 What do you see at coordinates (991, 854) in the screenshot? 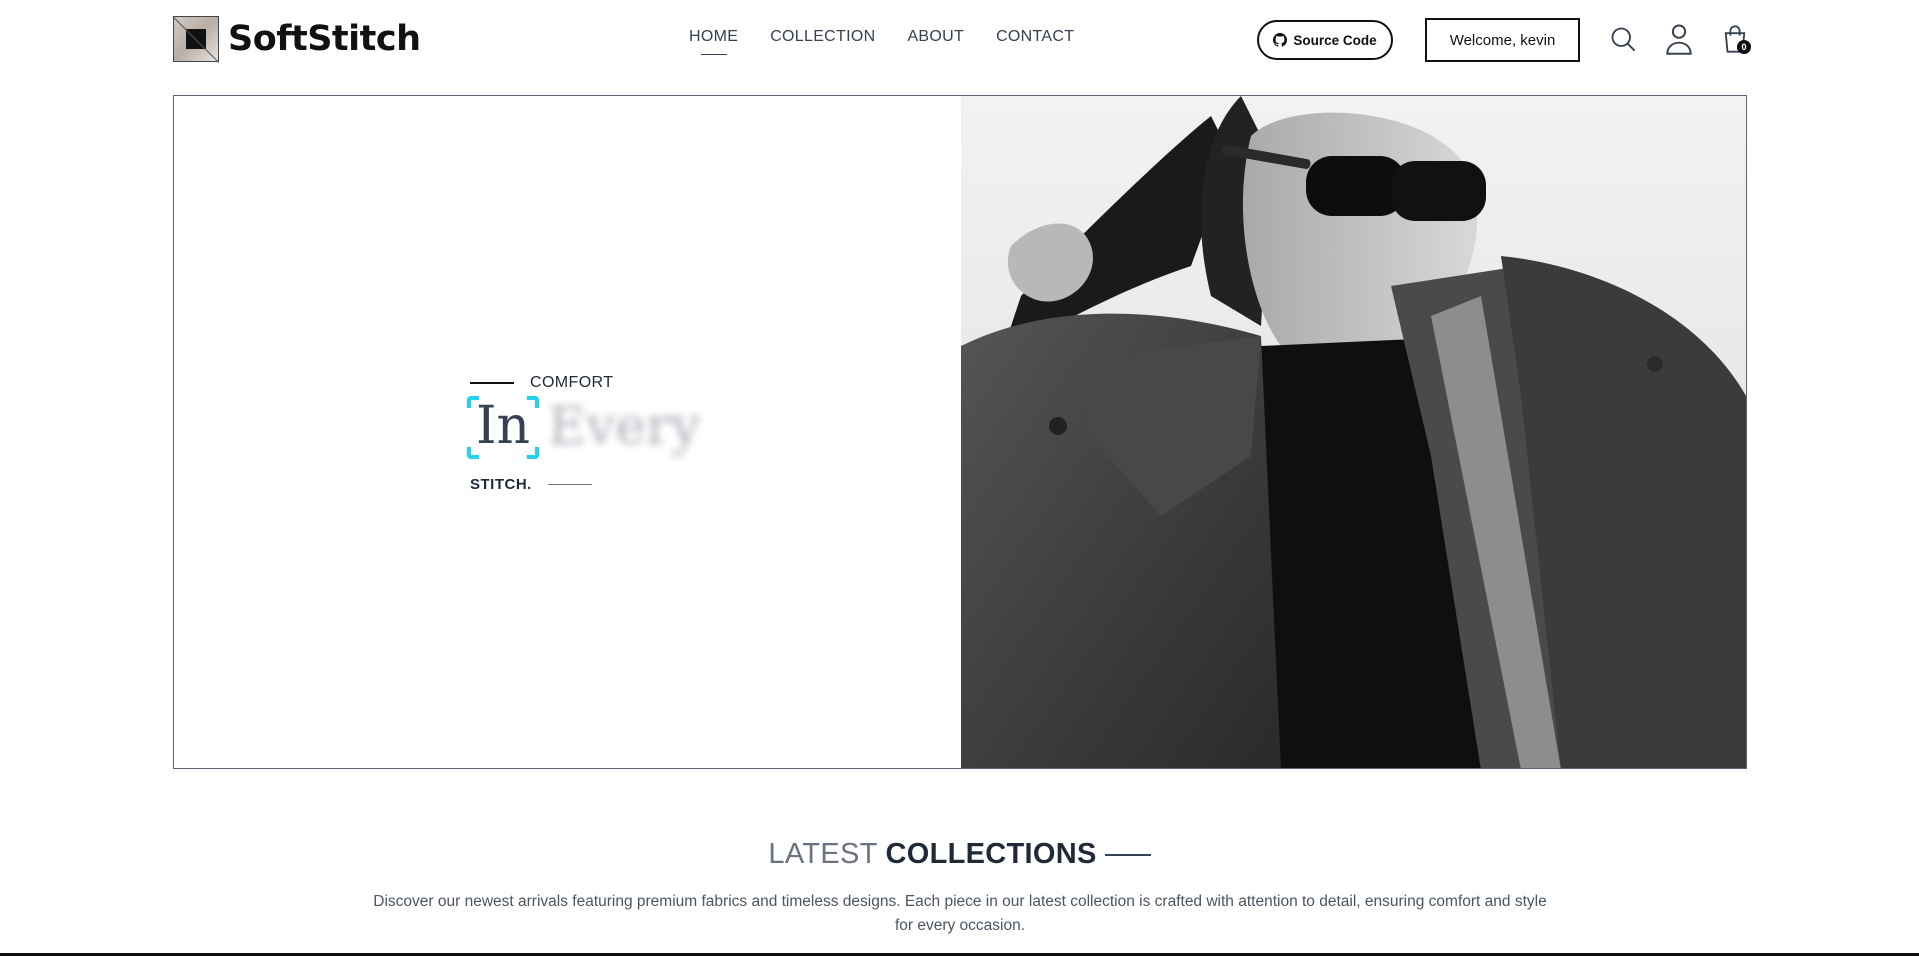
I see `title-bold: COLLECTIONS` at bounding box center [991, 854].